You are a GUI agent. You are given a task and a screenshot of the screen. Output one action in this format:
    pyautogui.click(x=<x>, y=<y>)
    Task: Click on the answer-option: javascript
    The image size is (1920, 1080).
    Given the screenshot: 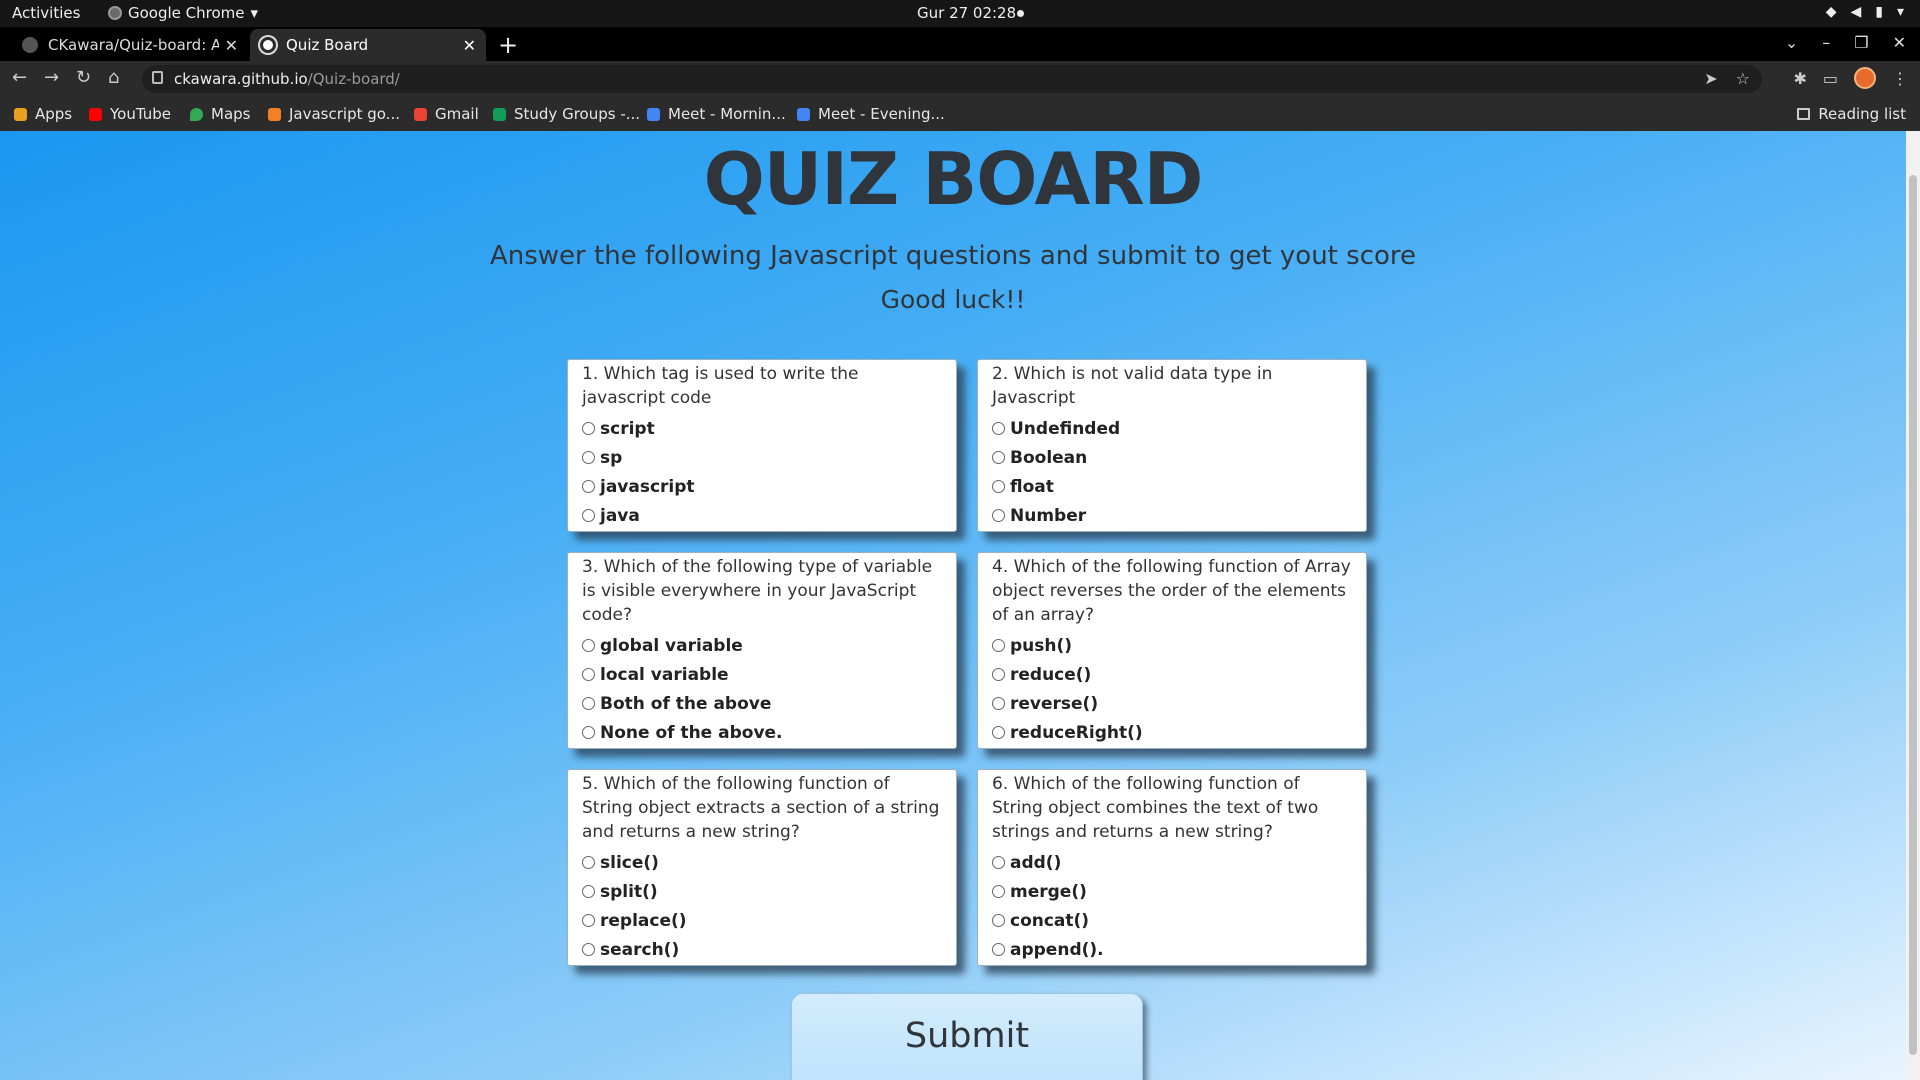 What is the action you would take?
    pyautogui.click(x=762, y=486)
    